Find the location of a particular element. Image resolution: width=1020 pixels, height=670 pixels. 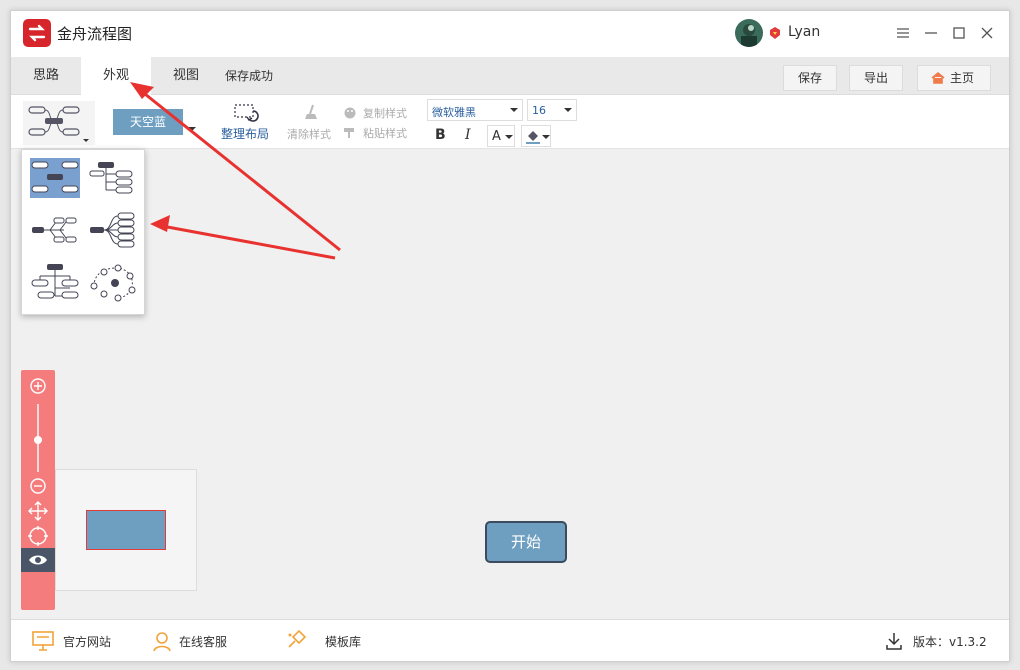

layout-option-fishbone is located at coordinates (55, 230).